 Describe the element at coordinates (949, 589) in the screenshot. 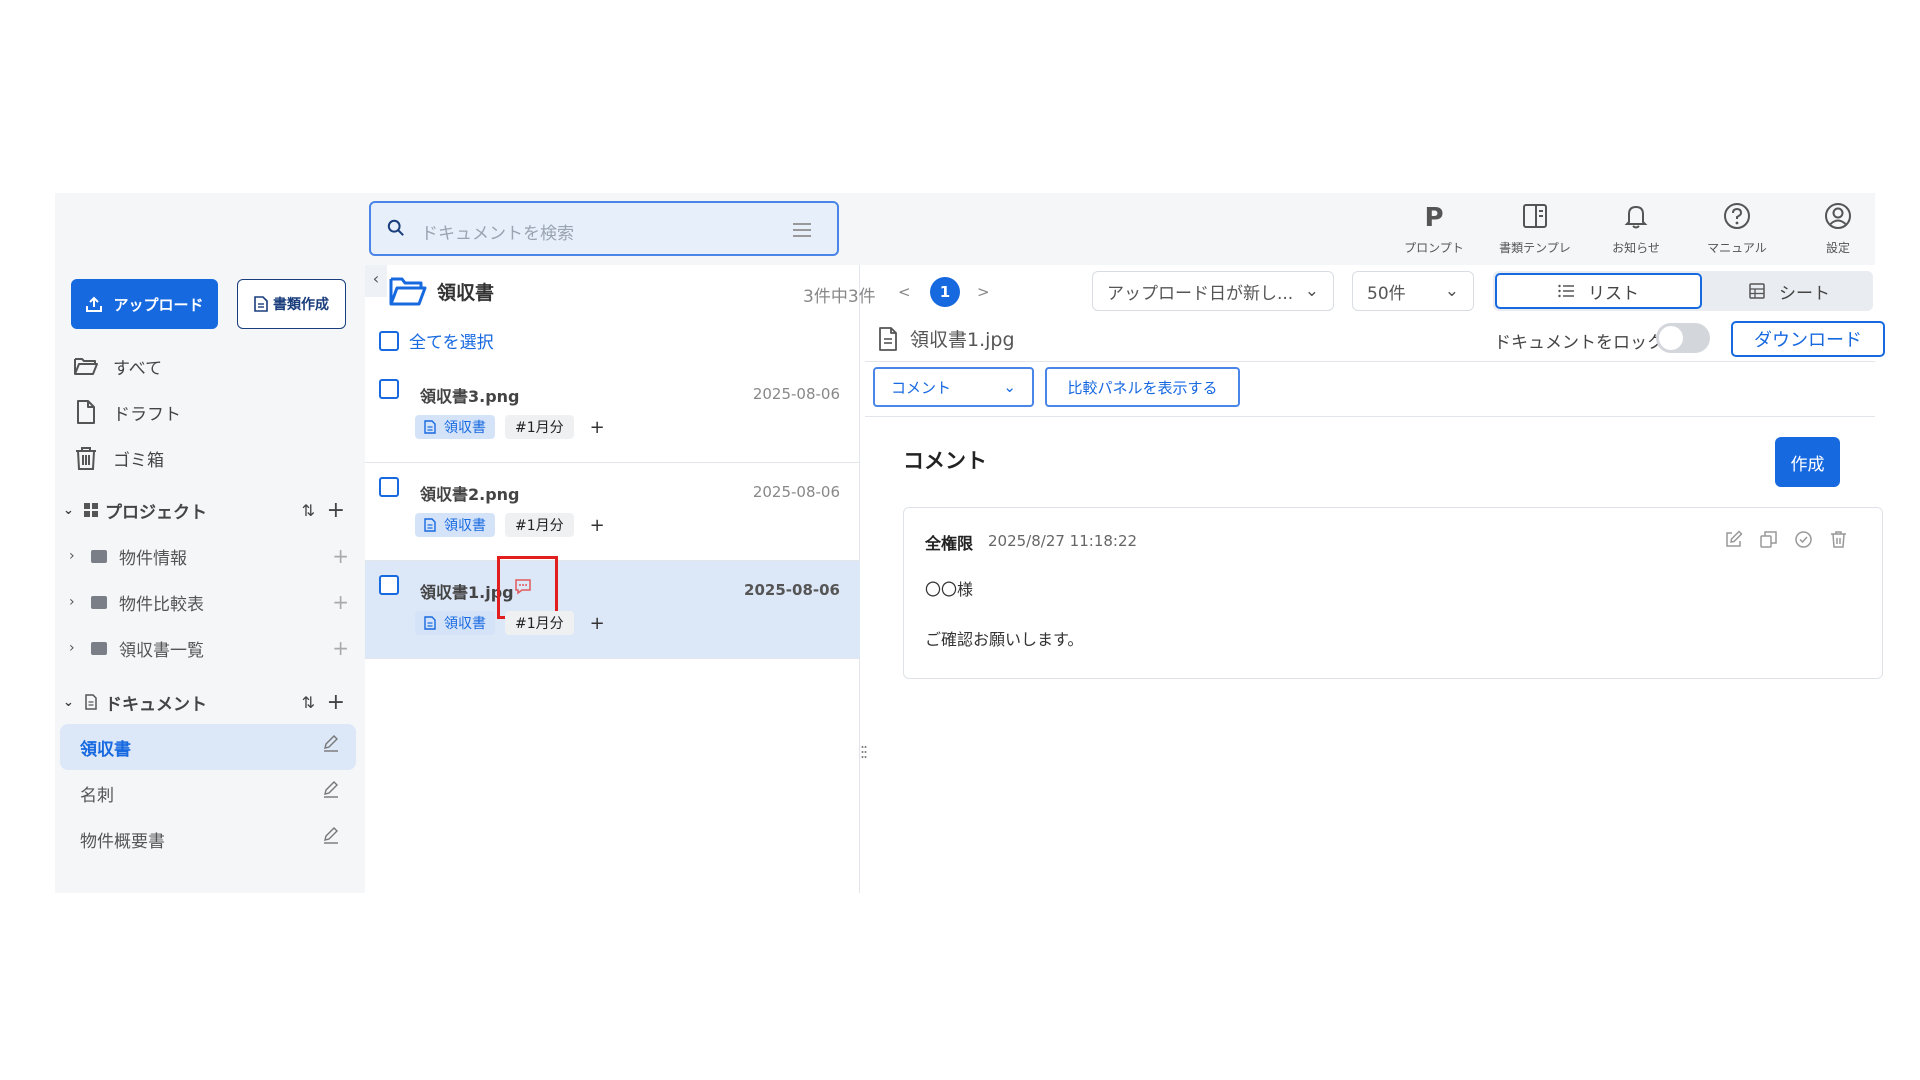

I see `comment-body-line: 〇〇様` at that location.